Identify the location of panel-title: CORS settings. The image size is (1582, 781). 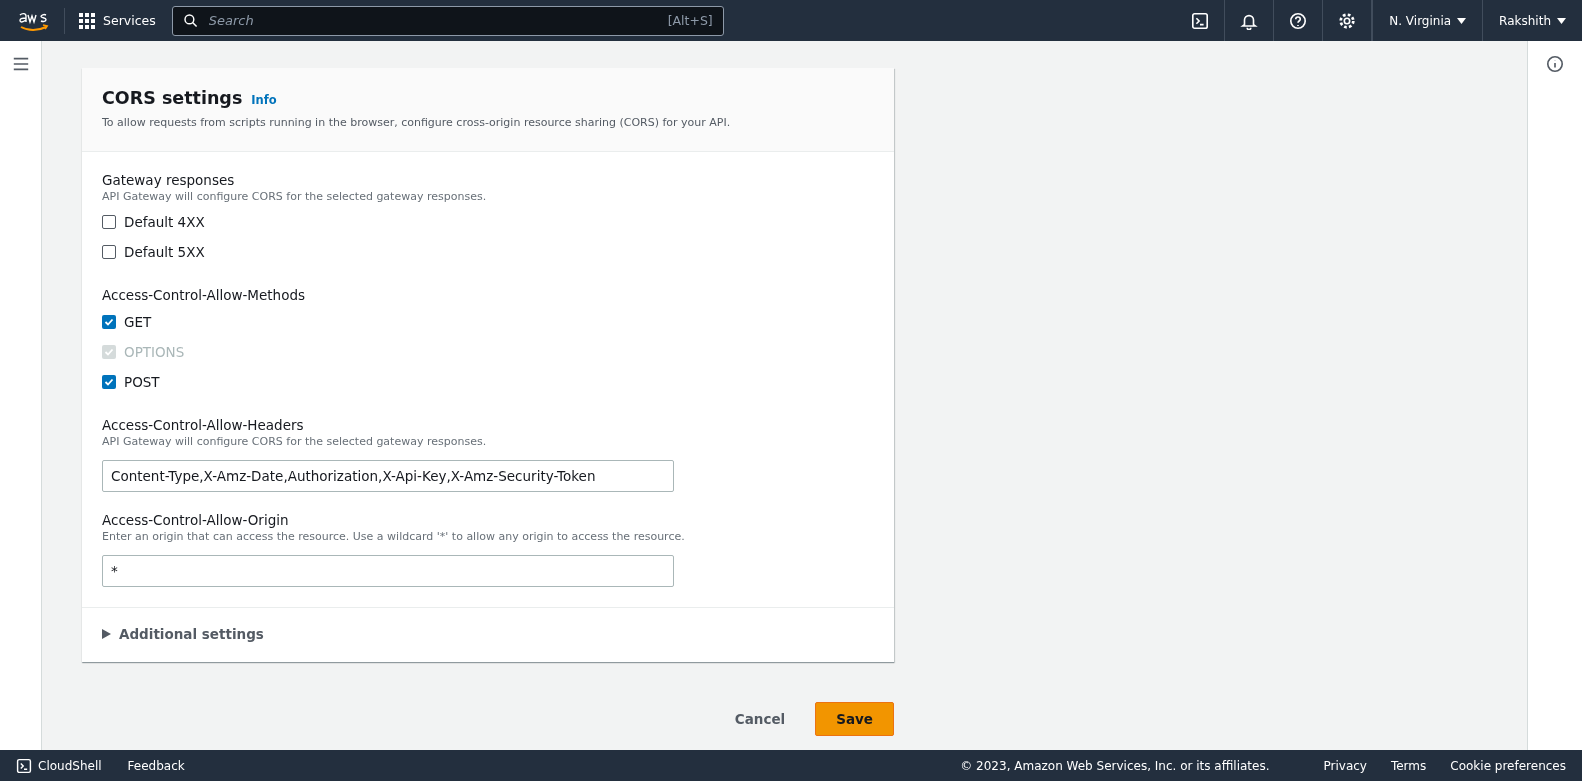
(172, 98).